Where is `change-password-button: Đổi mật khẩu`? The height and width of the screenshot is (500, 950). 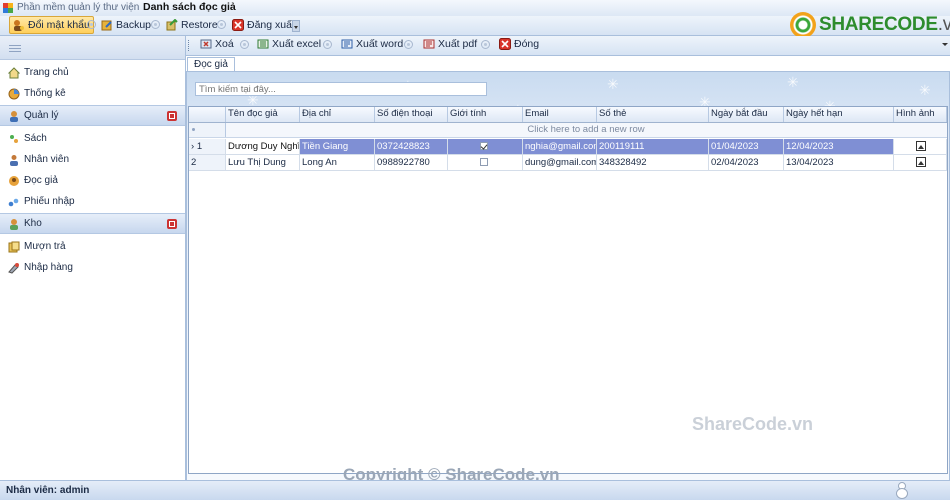
change-password-button: Đổi mật khẩu is located at coordinates (51, 25).